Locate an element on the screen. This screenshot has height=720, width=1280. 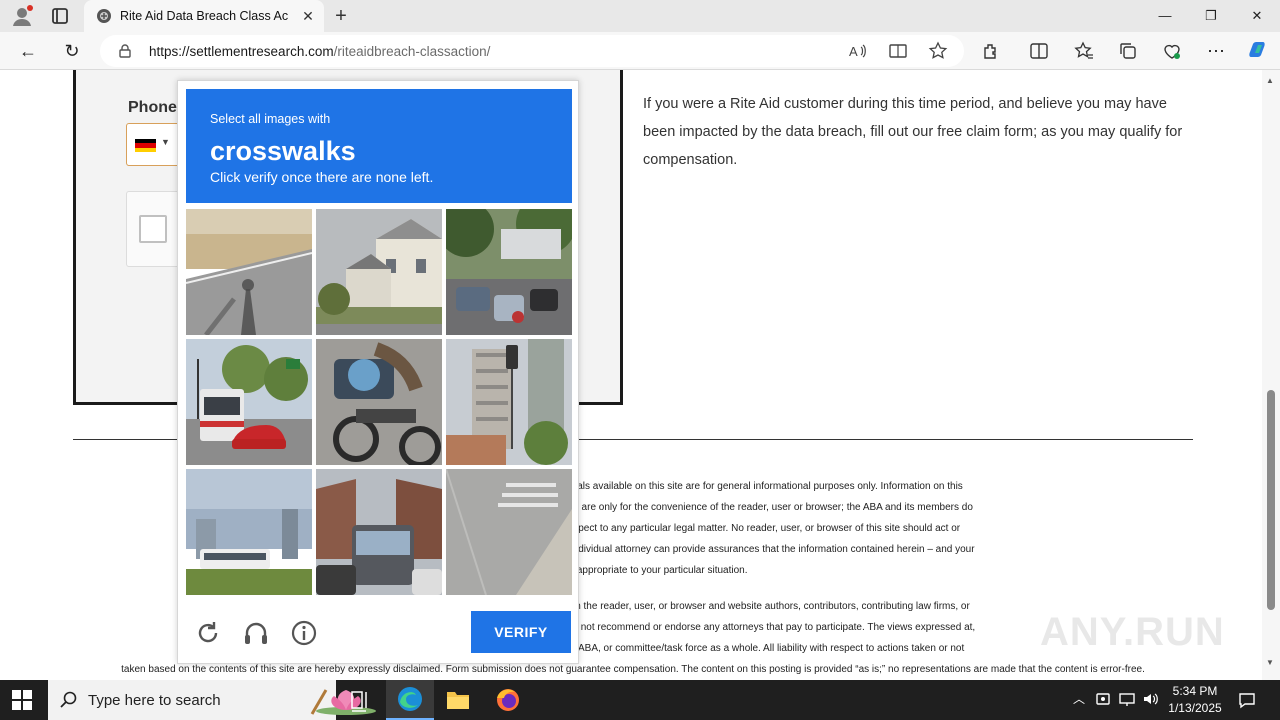
collections-icon is located at coordinates (1128, 51).